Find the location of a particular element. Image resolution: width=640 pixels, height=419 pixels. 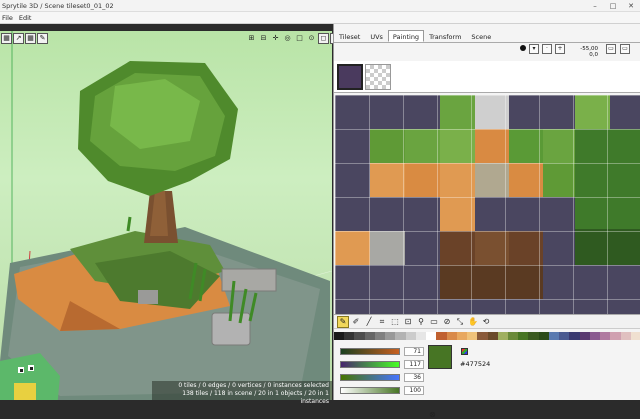

close-button: ✕ is located at coordinates (631, 6).